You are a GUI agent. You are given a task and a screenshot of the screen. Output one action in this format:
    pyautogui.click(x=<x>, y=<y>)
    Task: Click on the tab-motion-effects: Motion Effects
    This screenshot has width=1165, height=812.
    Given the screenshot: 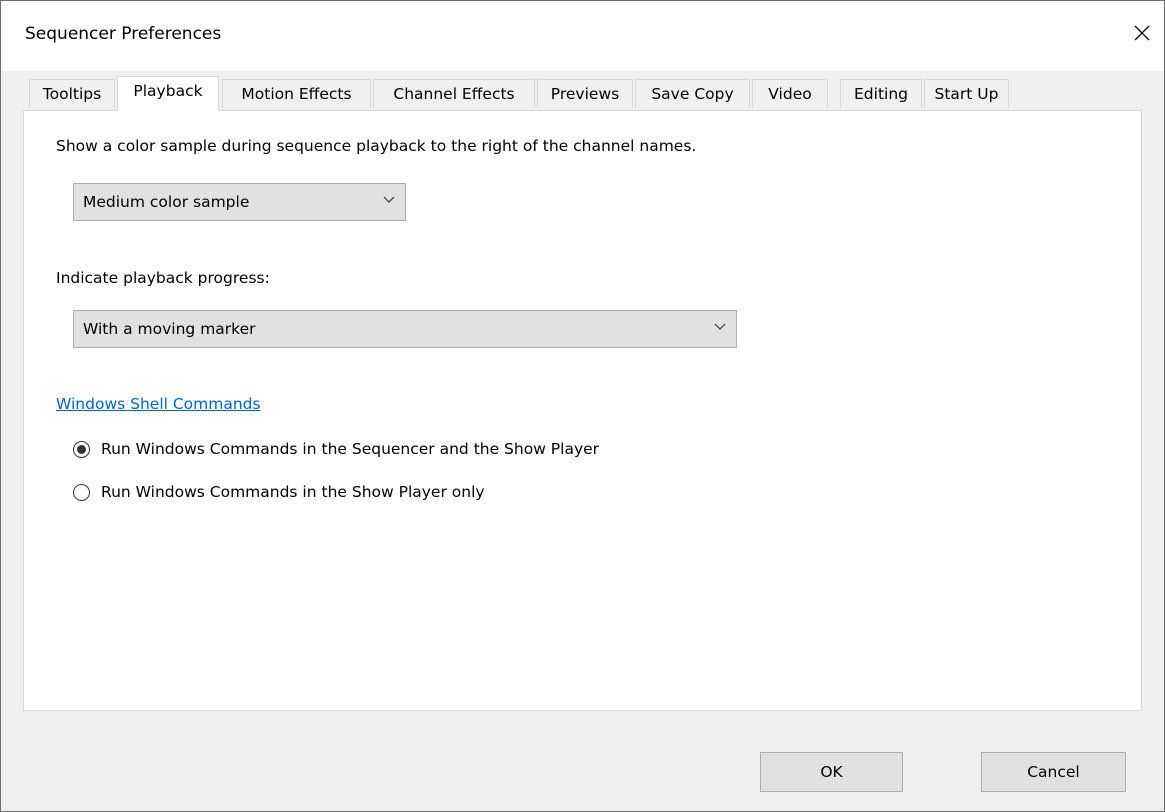 What is the action you would take?
    pyautogui.click(x=296, y=93)
    